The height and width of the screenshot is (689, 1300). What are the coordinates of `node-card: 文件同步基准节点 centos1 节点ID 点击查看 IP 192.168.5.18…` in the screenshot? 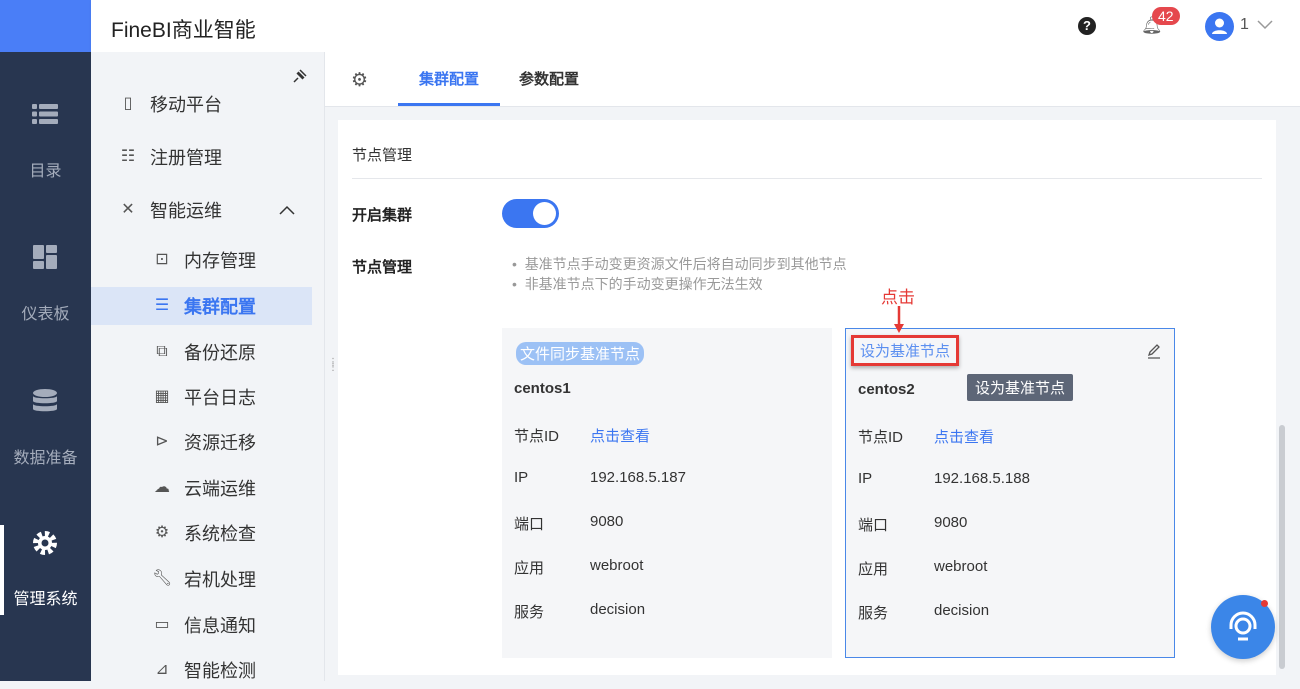 It's located at (667, 493).